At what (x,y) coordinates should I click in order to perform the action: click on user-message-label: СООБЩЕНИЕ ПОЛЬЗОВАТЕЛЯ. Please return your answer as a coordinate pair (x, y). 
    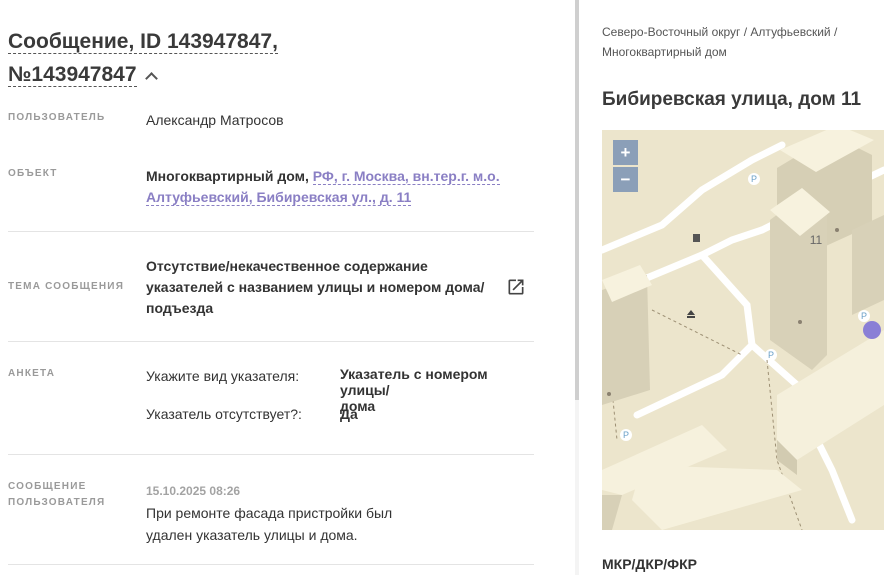
    Looking at the image, I should click on (56, 495).